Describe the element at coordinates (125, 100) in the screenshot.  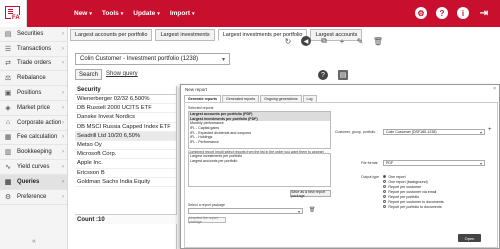
I see `table-row: Wienerberger 02/32 6,500%` at that location.